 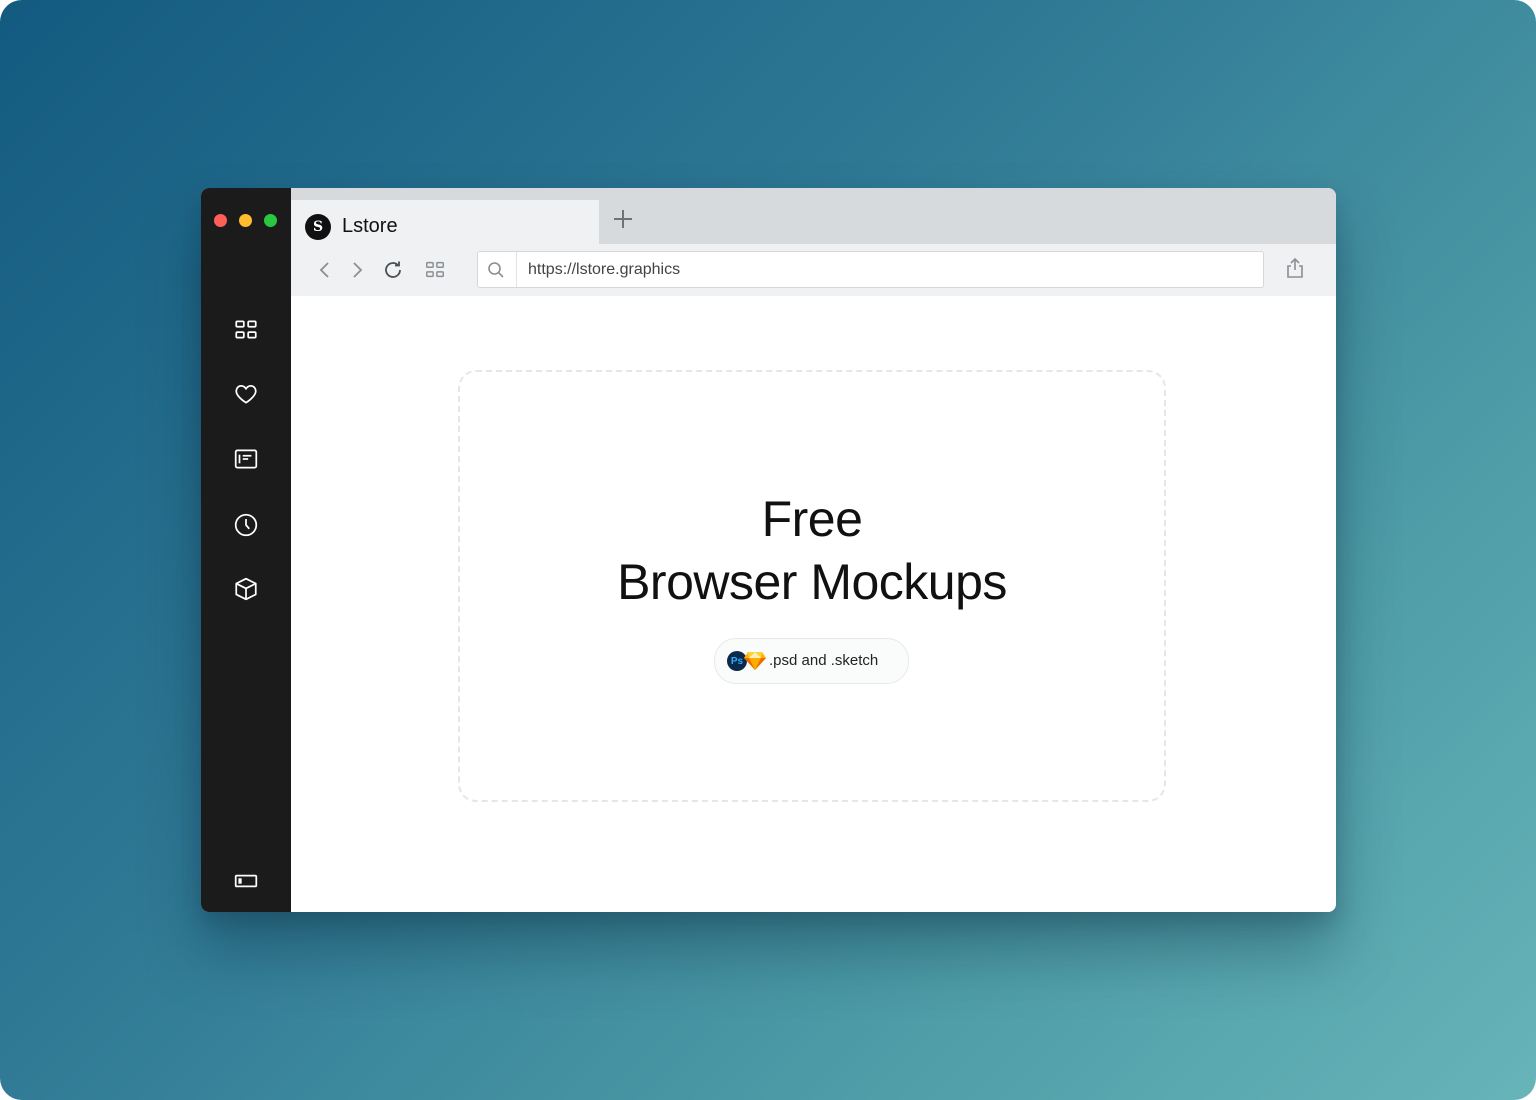 I want to click on sidebar-item-favorites, so click(x=246, y=394).